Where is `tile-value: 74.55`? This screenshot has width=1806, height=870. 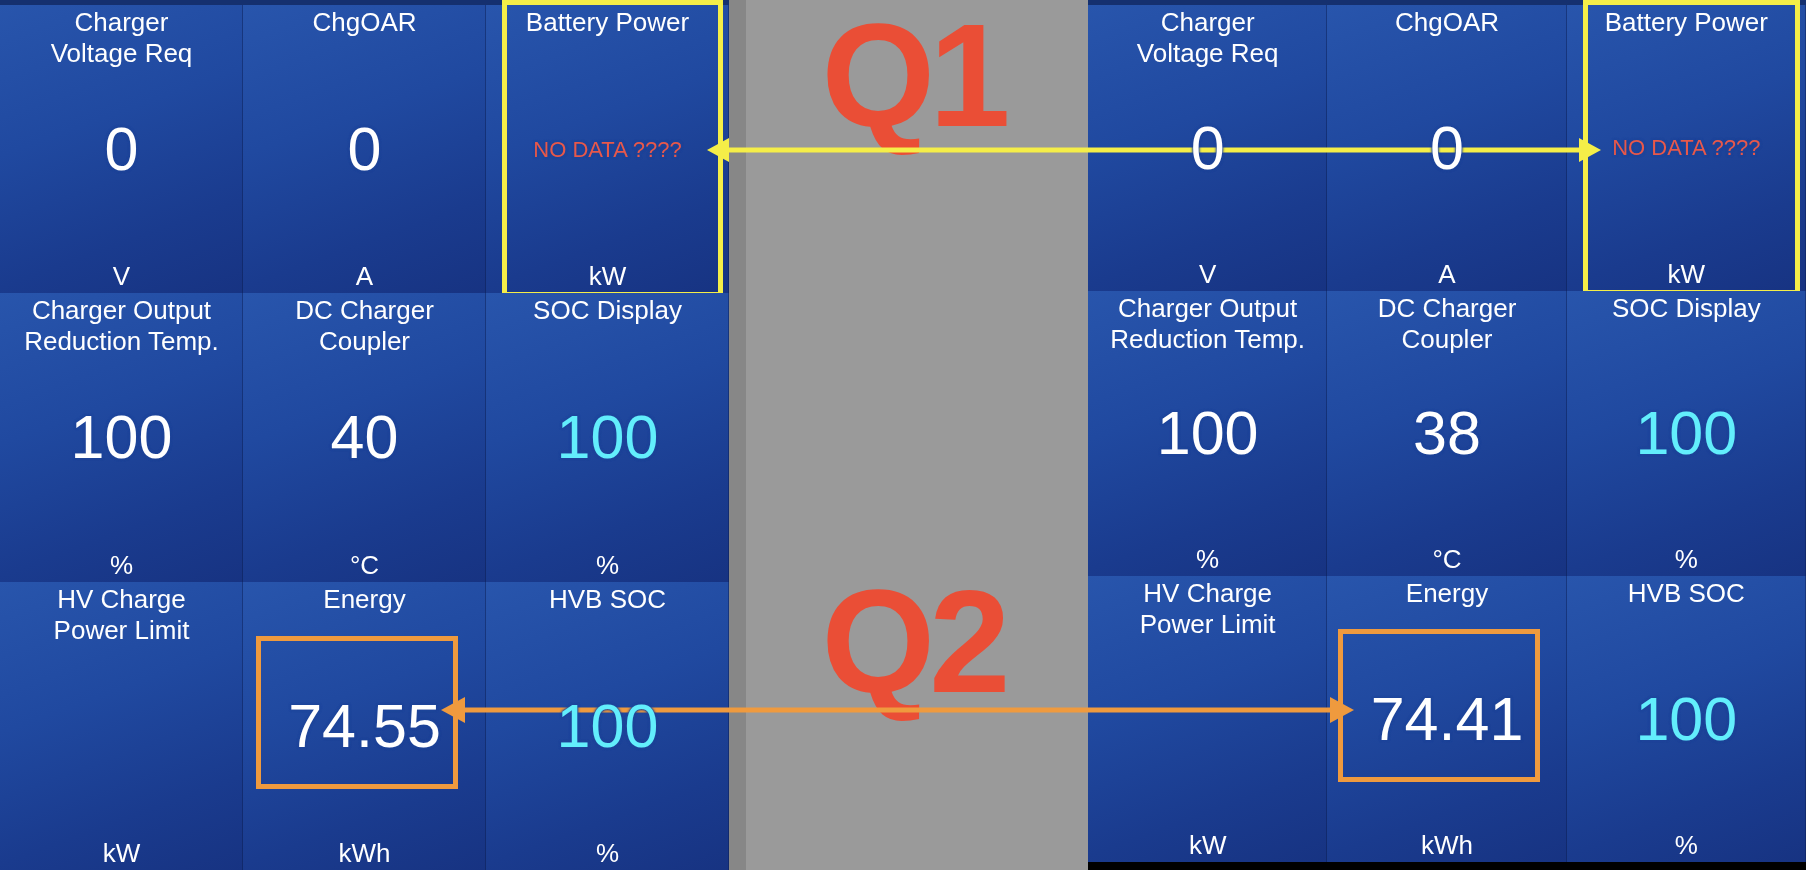 tile-value: 74.55 is located at coordinates (364, 726).